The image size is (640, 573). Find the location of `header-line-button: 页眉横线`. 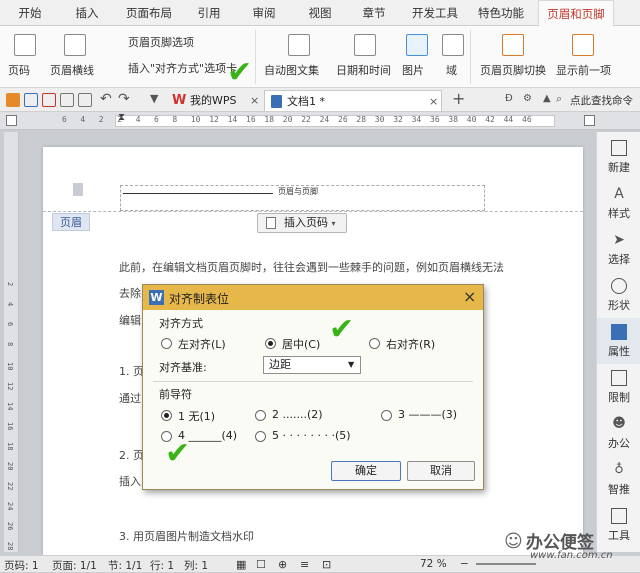

header-line-button: 页眉横线 is located at coordinates (72, 70).